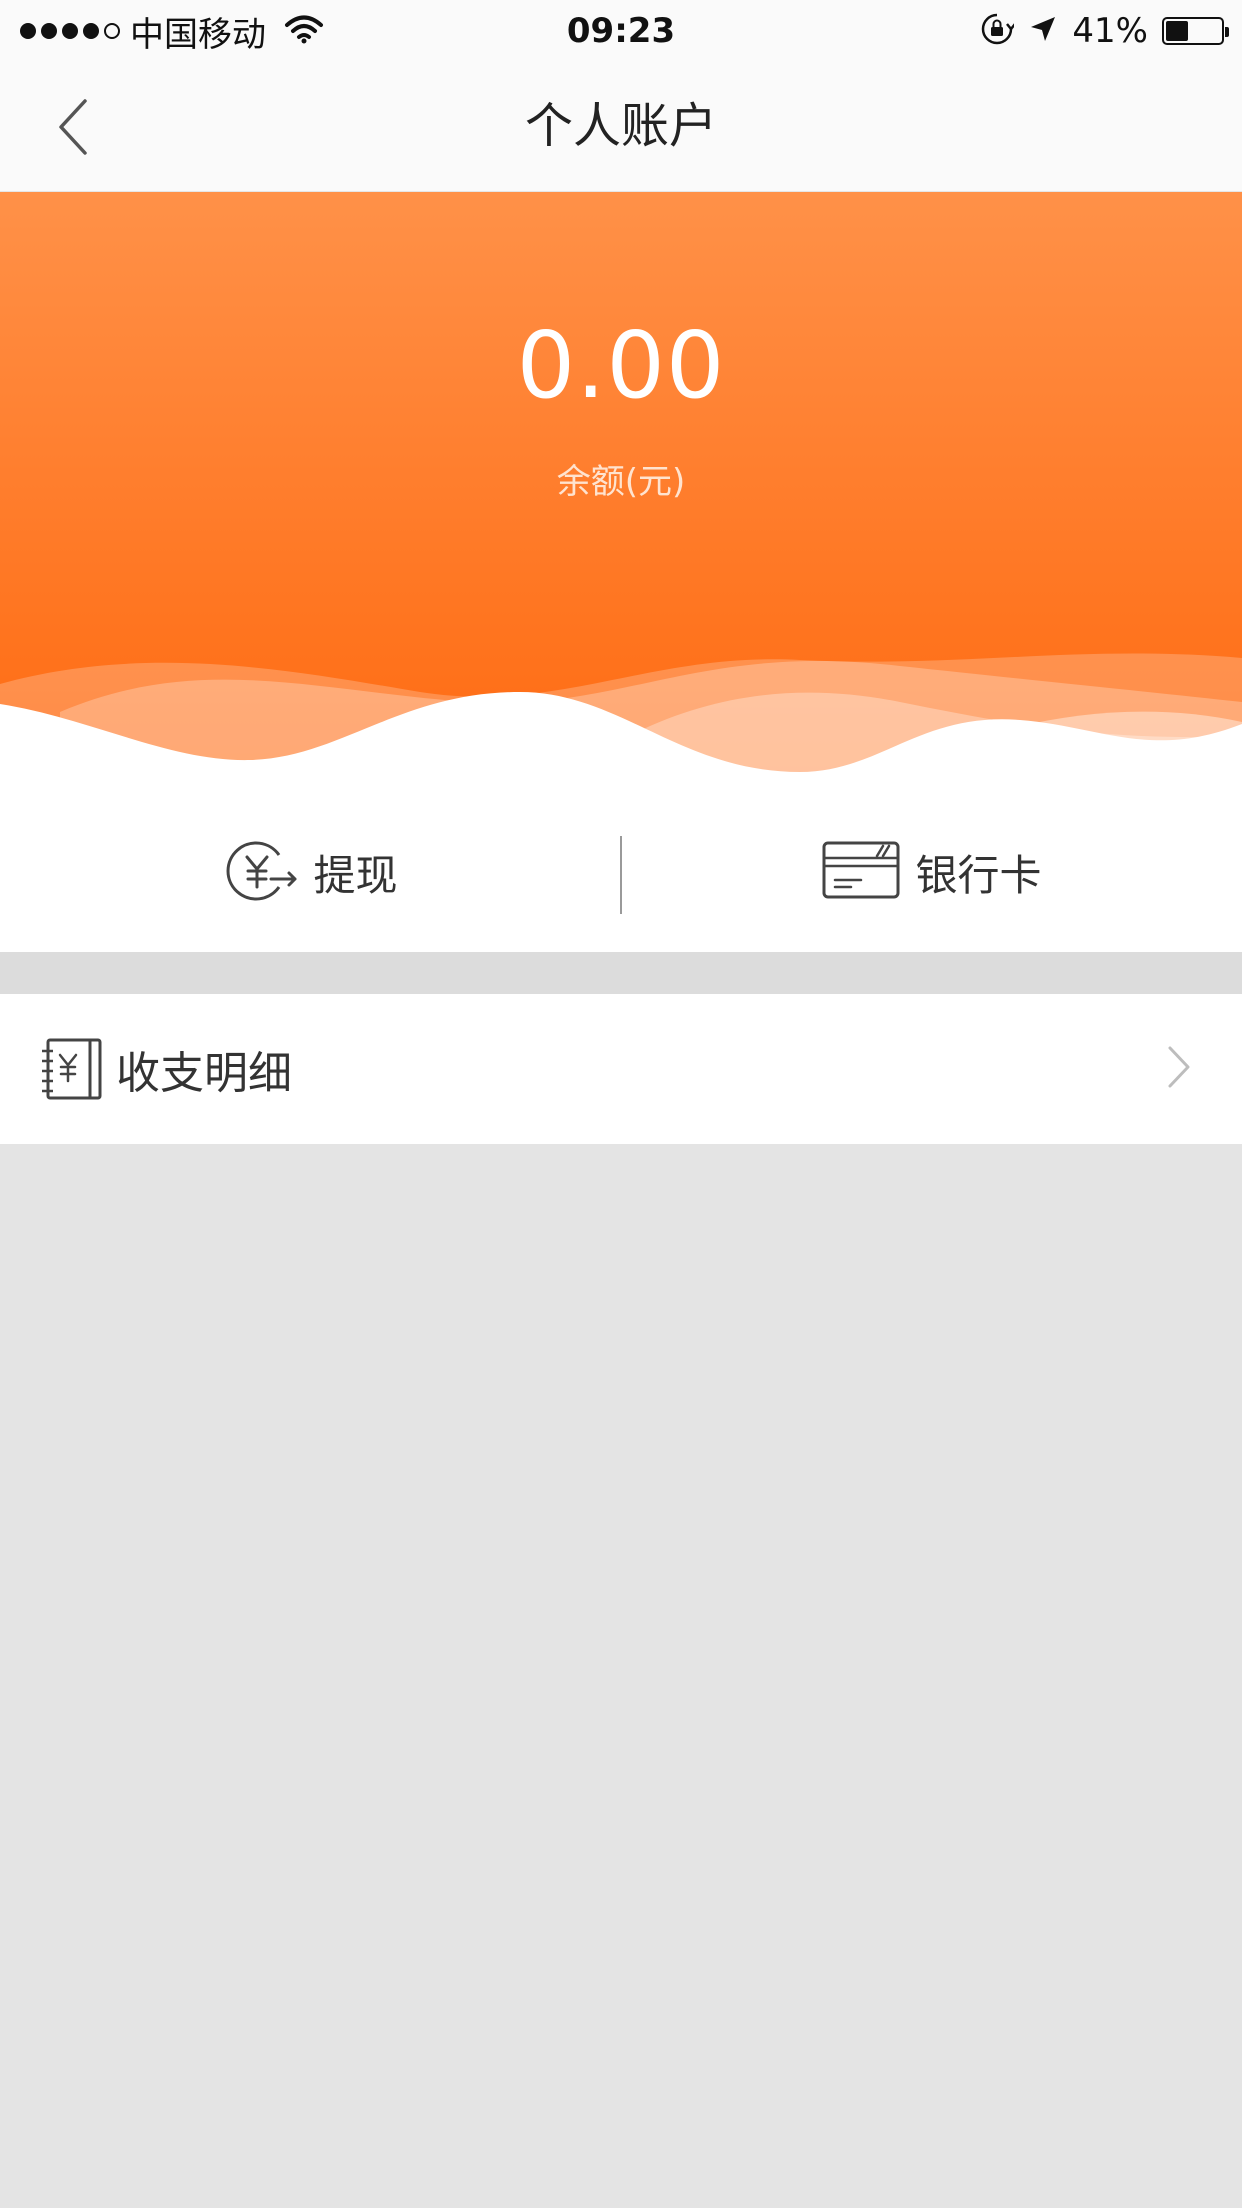 The image size is (1242, 2208). Describe the element at coordinates (1195, 31) in the screenshot. I see `battery-icon` at that location.